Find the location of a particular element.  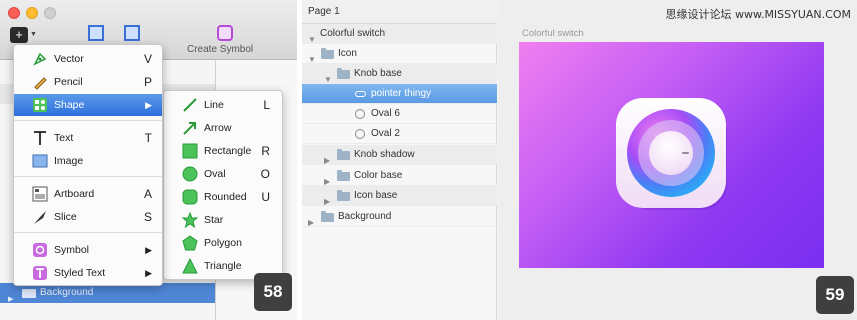

layer-label: Background is located at coordinates (67, 292).